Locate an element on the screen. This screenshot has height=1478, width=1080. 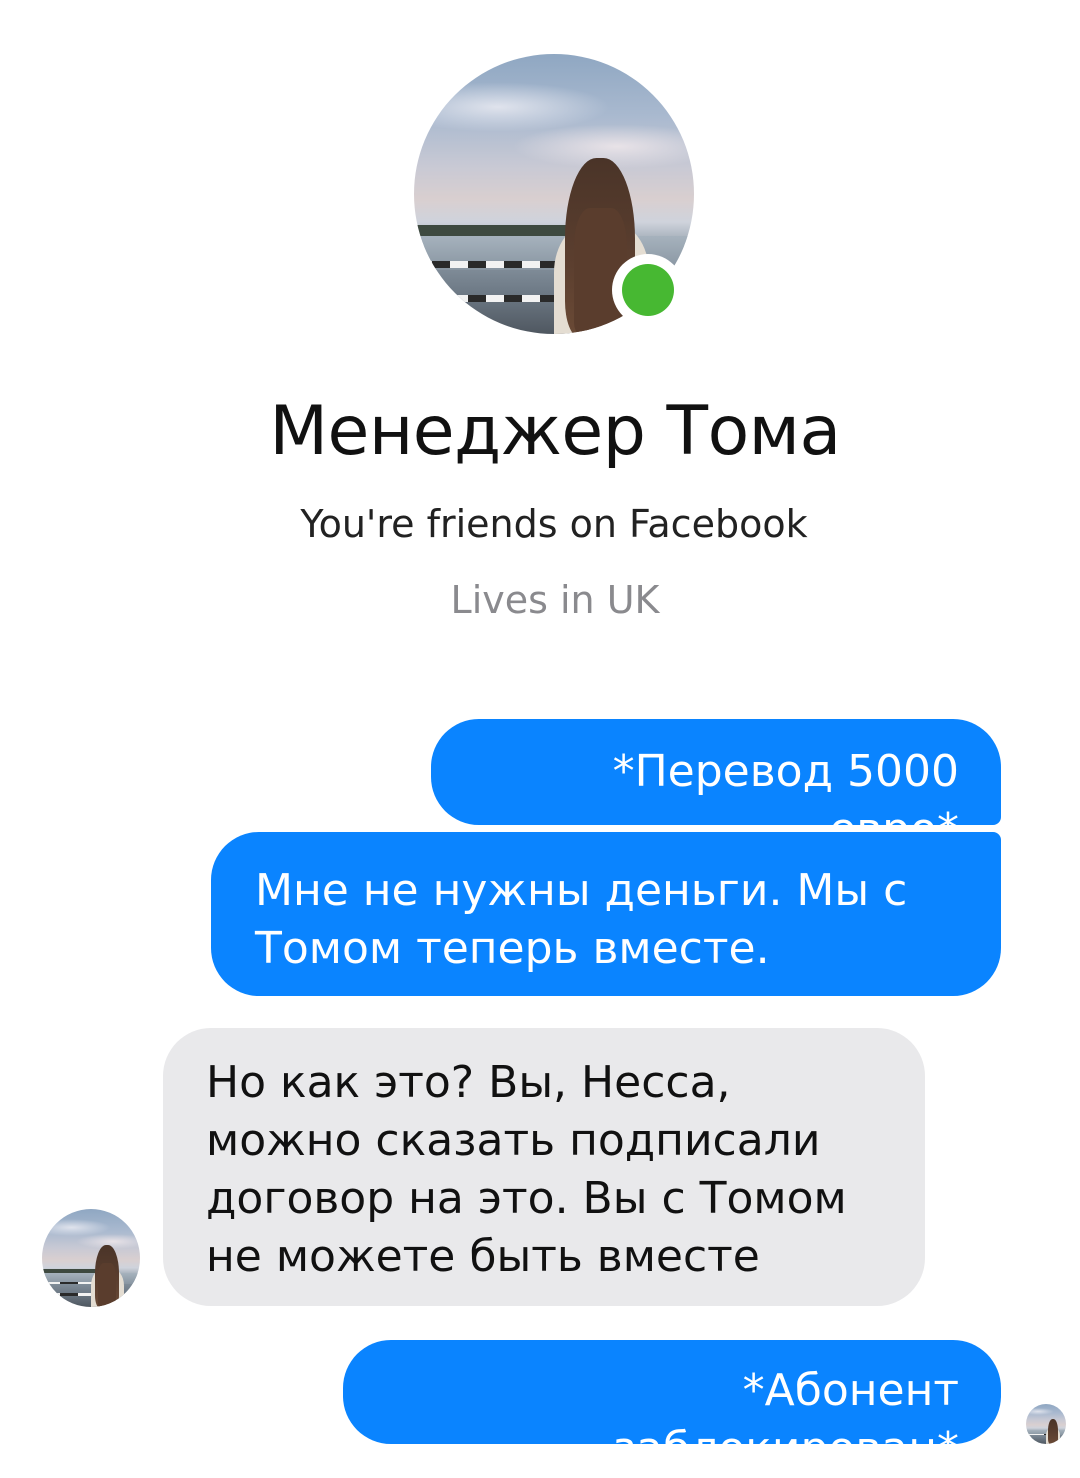
contact-name: Менеджер Тома is located at coordinates (540, 431).